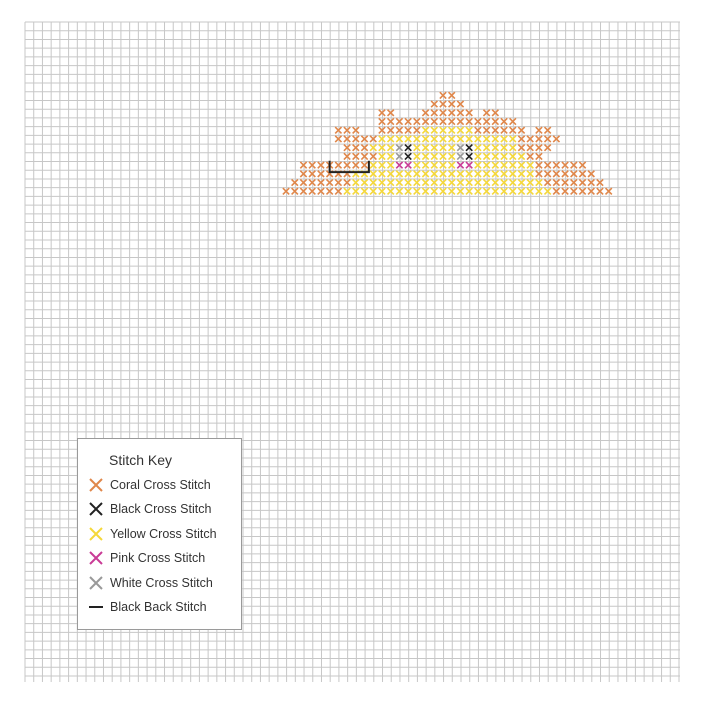 This screenshot has width=717, height=715. I want to click on black-stitch, so click(469, 156).